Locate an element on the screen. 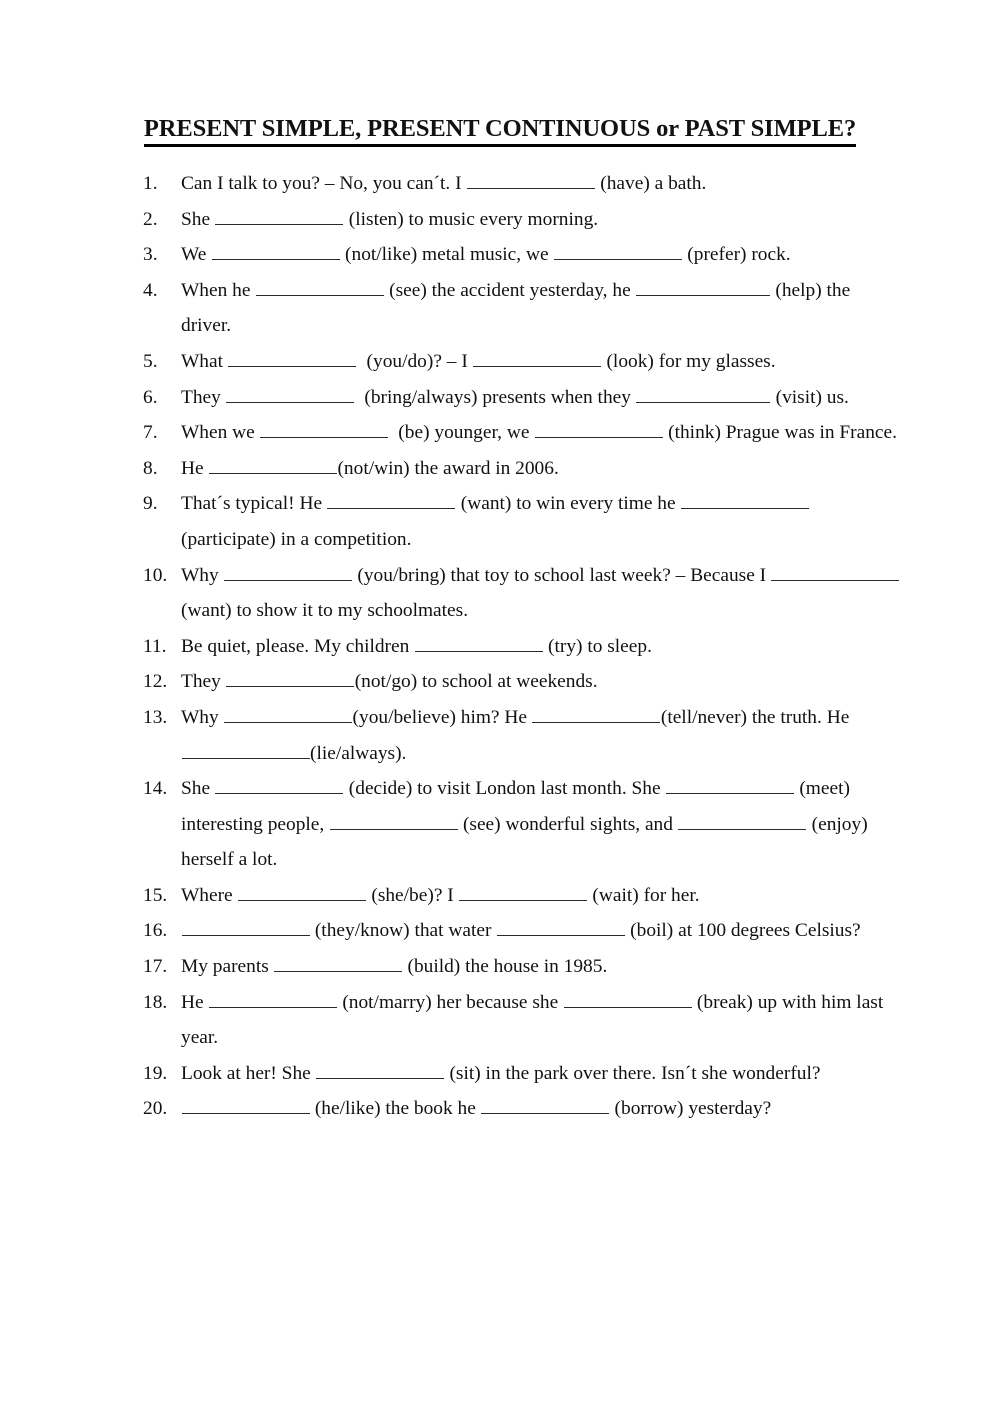  question-number: 7. is located at coordinates (150, 433).